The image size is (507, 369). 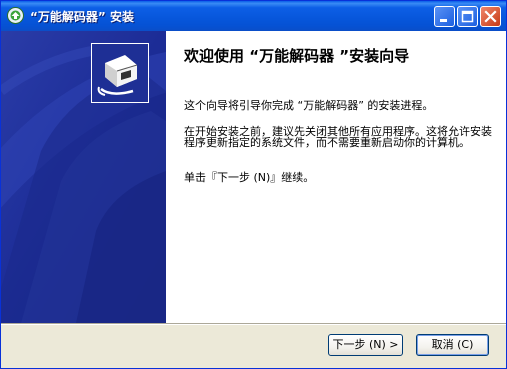 I want to click on maximize-icon, so click(x=467, y=16).